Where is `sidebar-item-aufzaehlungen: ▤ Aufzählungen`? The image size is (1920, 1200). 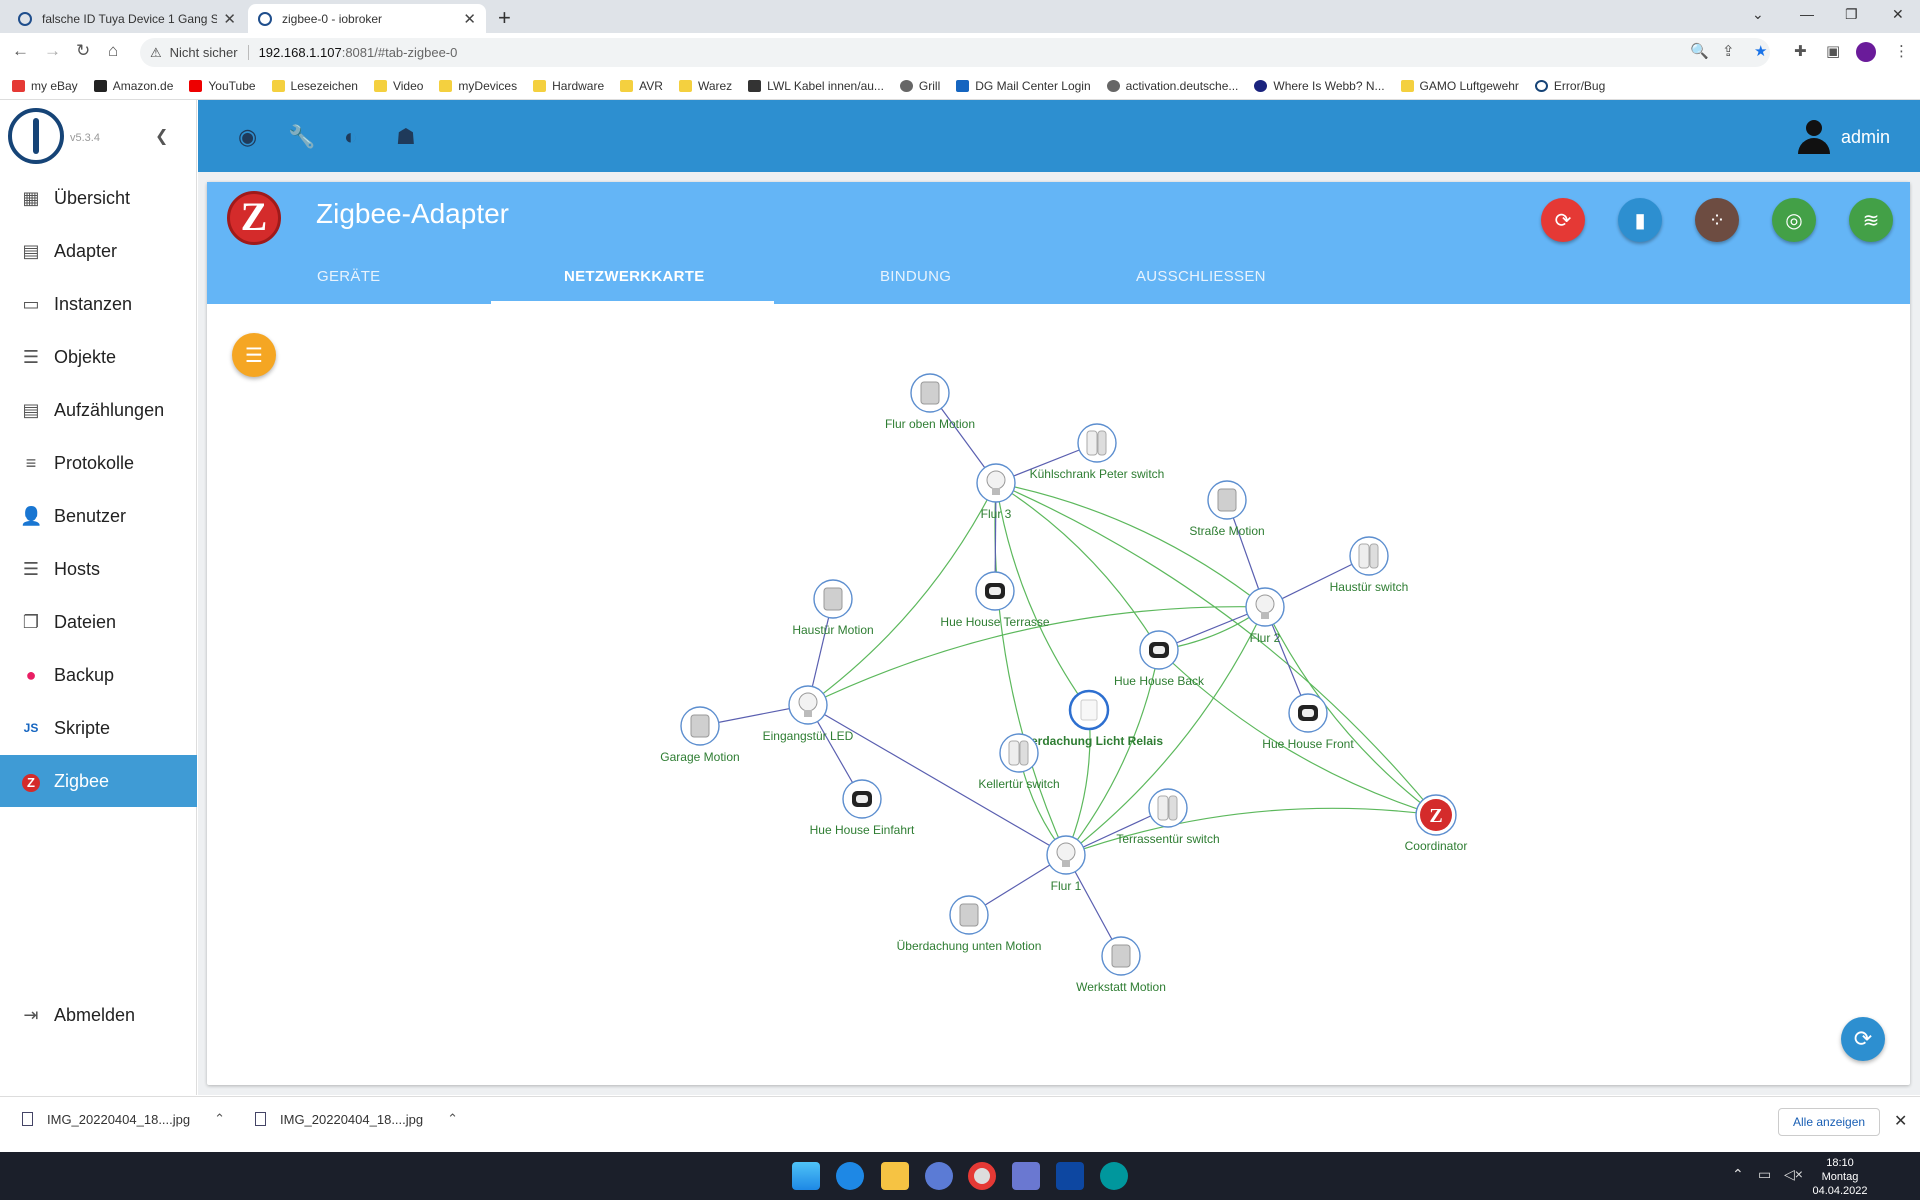
sidebar-item-aufzaehlungen: ▤ Aufzählungen is located at coordinates (98, 410).